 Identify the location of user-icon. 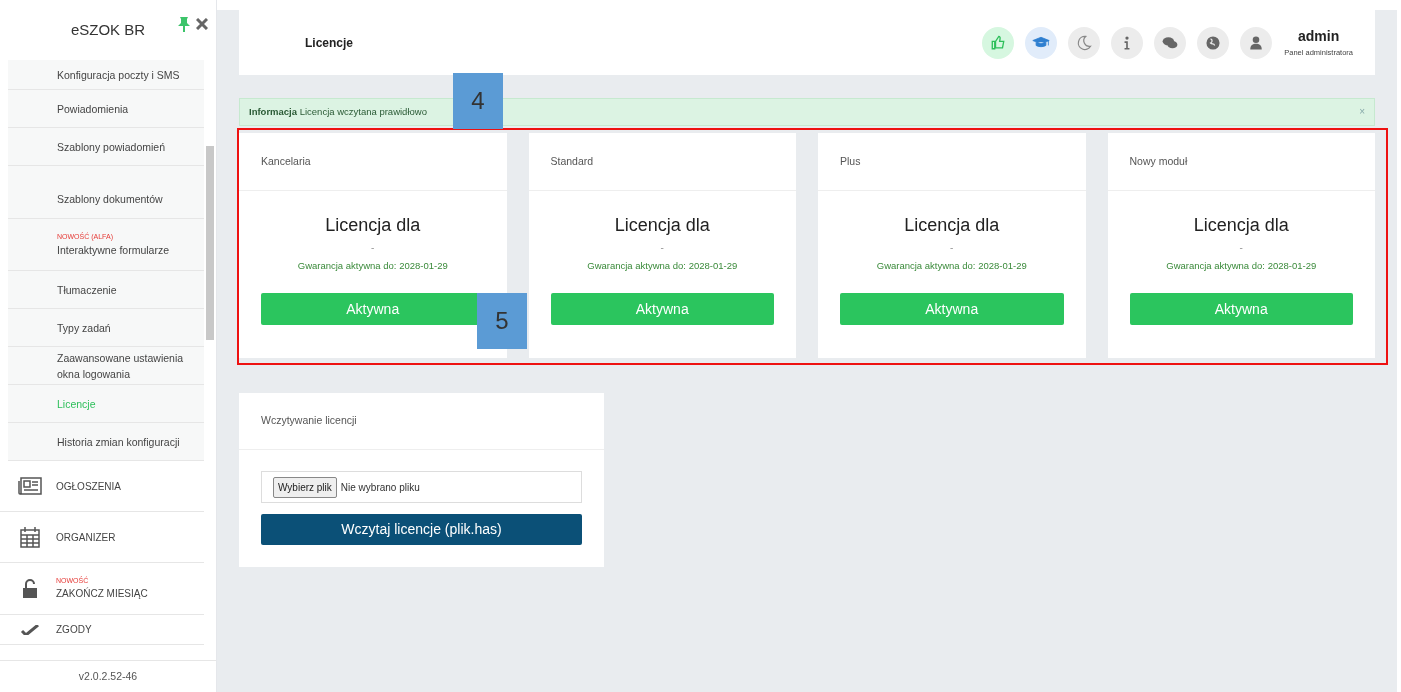
(1256, 42).